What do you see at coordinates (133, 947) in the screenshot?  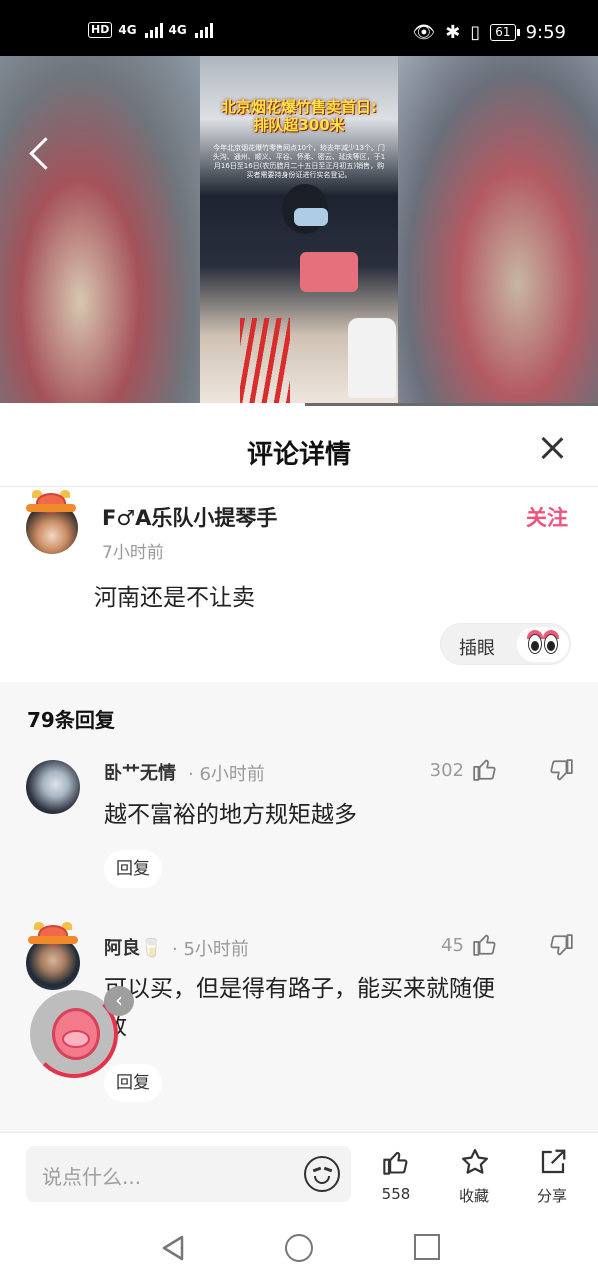 I see `reply-username: 阿良🥛` at bounding box center [133, 947].